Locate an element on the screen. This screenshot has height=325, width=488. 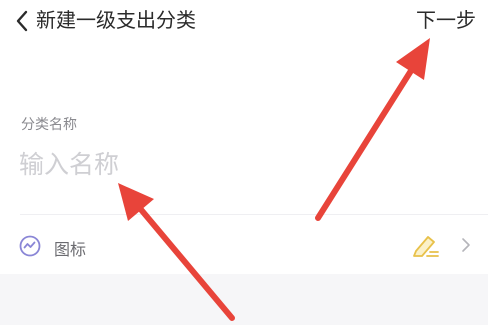
back-button is located at coordinates (22, 21).